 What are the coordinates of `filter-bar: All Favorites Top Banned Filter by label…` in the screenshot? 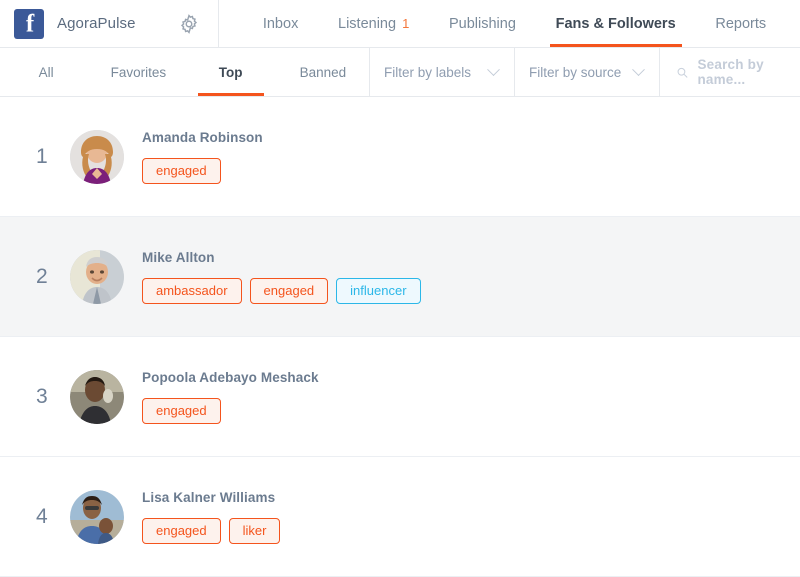 It's located at (400, 72).